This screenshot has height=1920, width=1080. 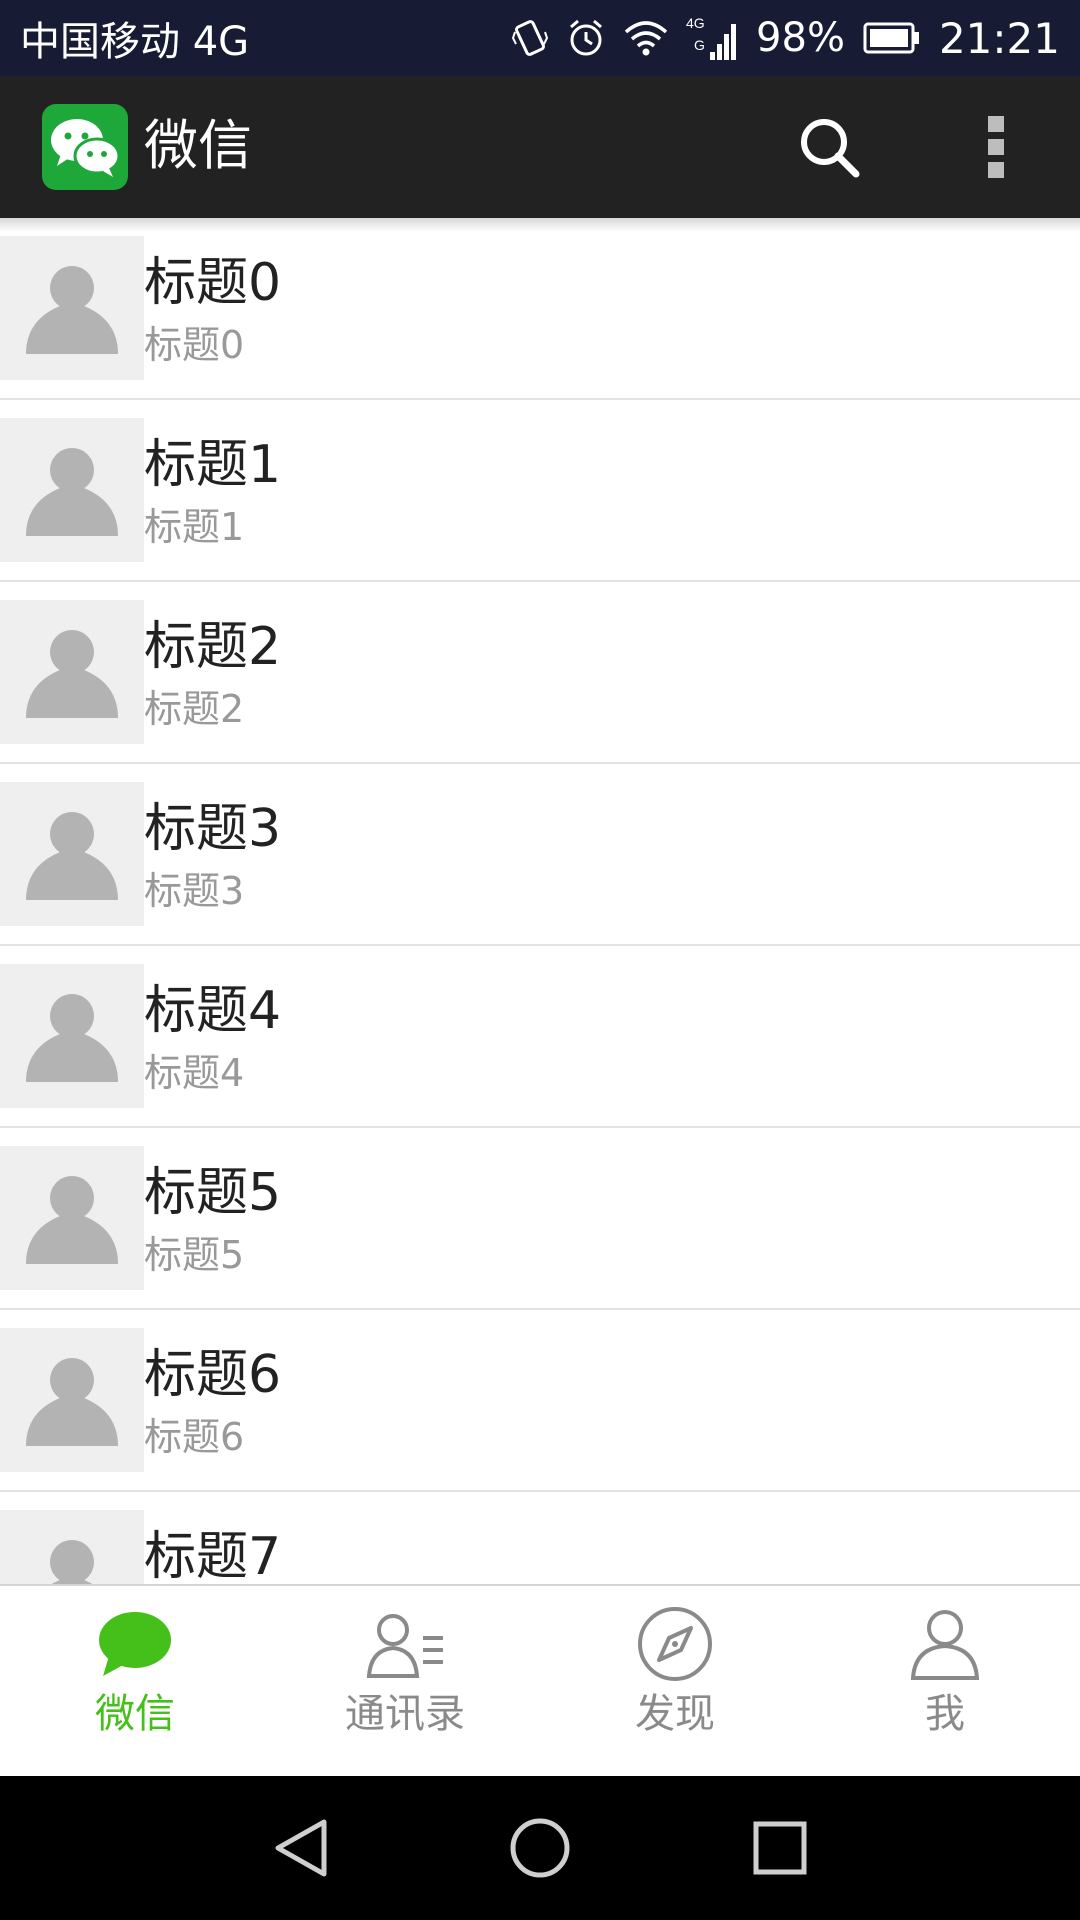 I want to click on wifi-icon, so click(x=646, y=38).